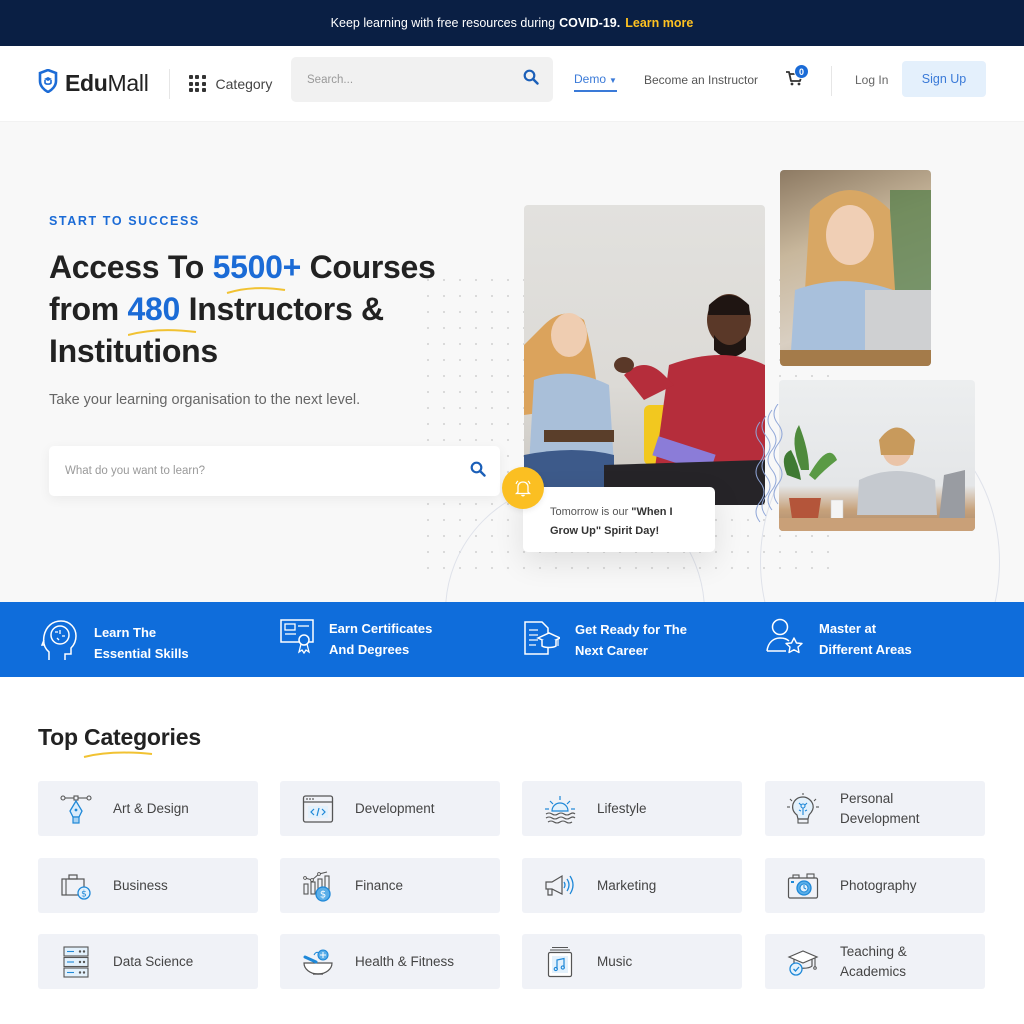 The width and height of the screenshot is (1024, 1024). Describe the element at coordinates (395, 808) in the screenshot. I see `category-label: Development` at that location.